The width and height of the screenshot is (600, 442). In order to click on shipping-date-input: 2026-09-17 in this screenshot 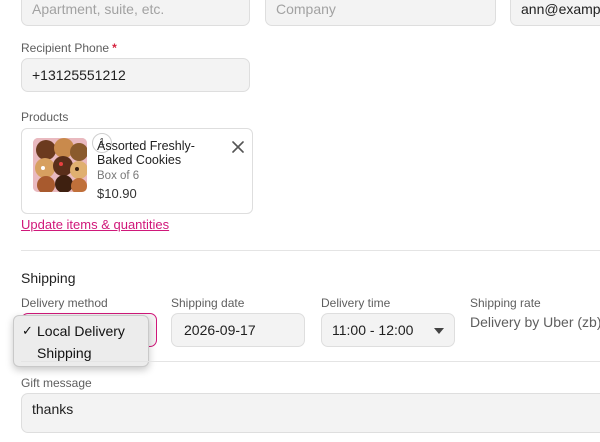, I will do `click(238, 330)`.